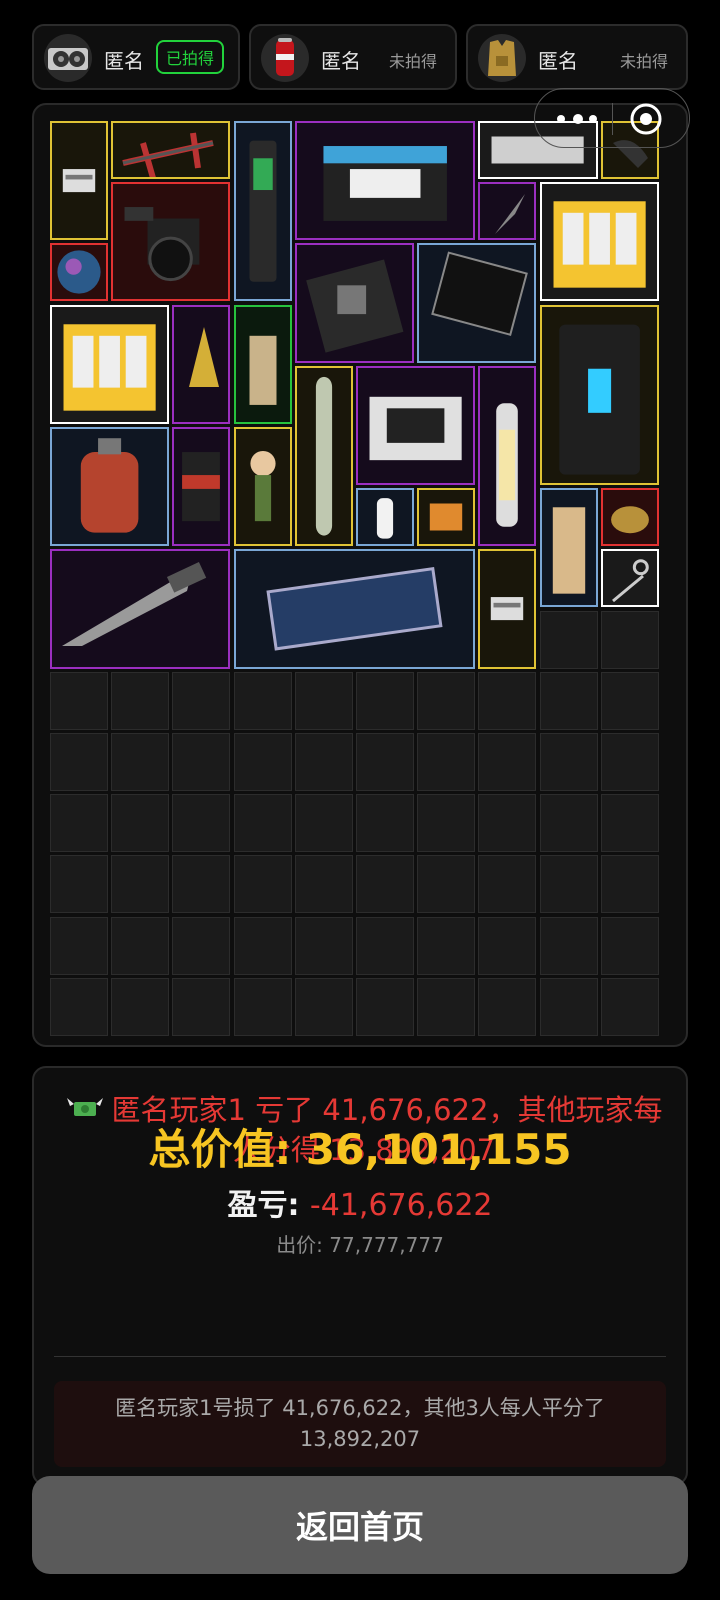 Image resolution: width=720 pixels, height=1600 pixels. I want to click on item-pill-blister, so click(446, 517).